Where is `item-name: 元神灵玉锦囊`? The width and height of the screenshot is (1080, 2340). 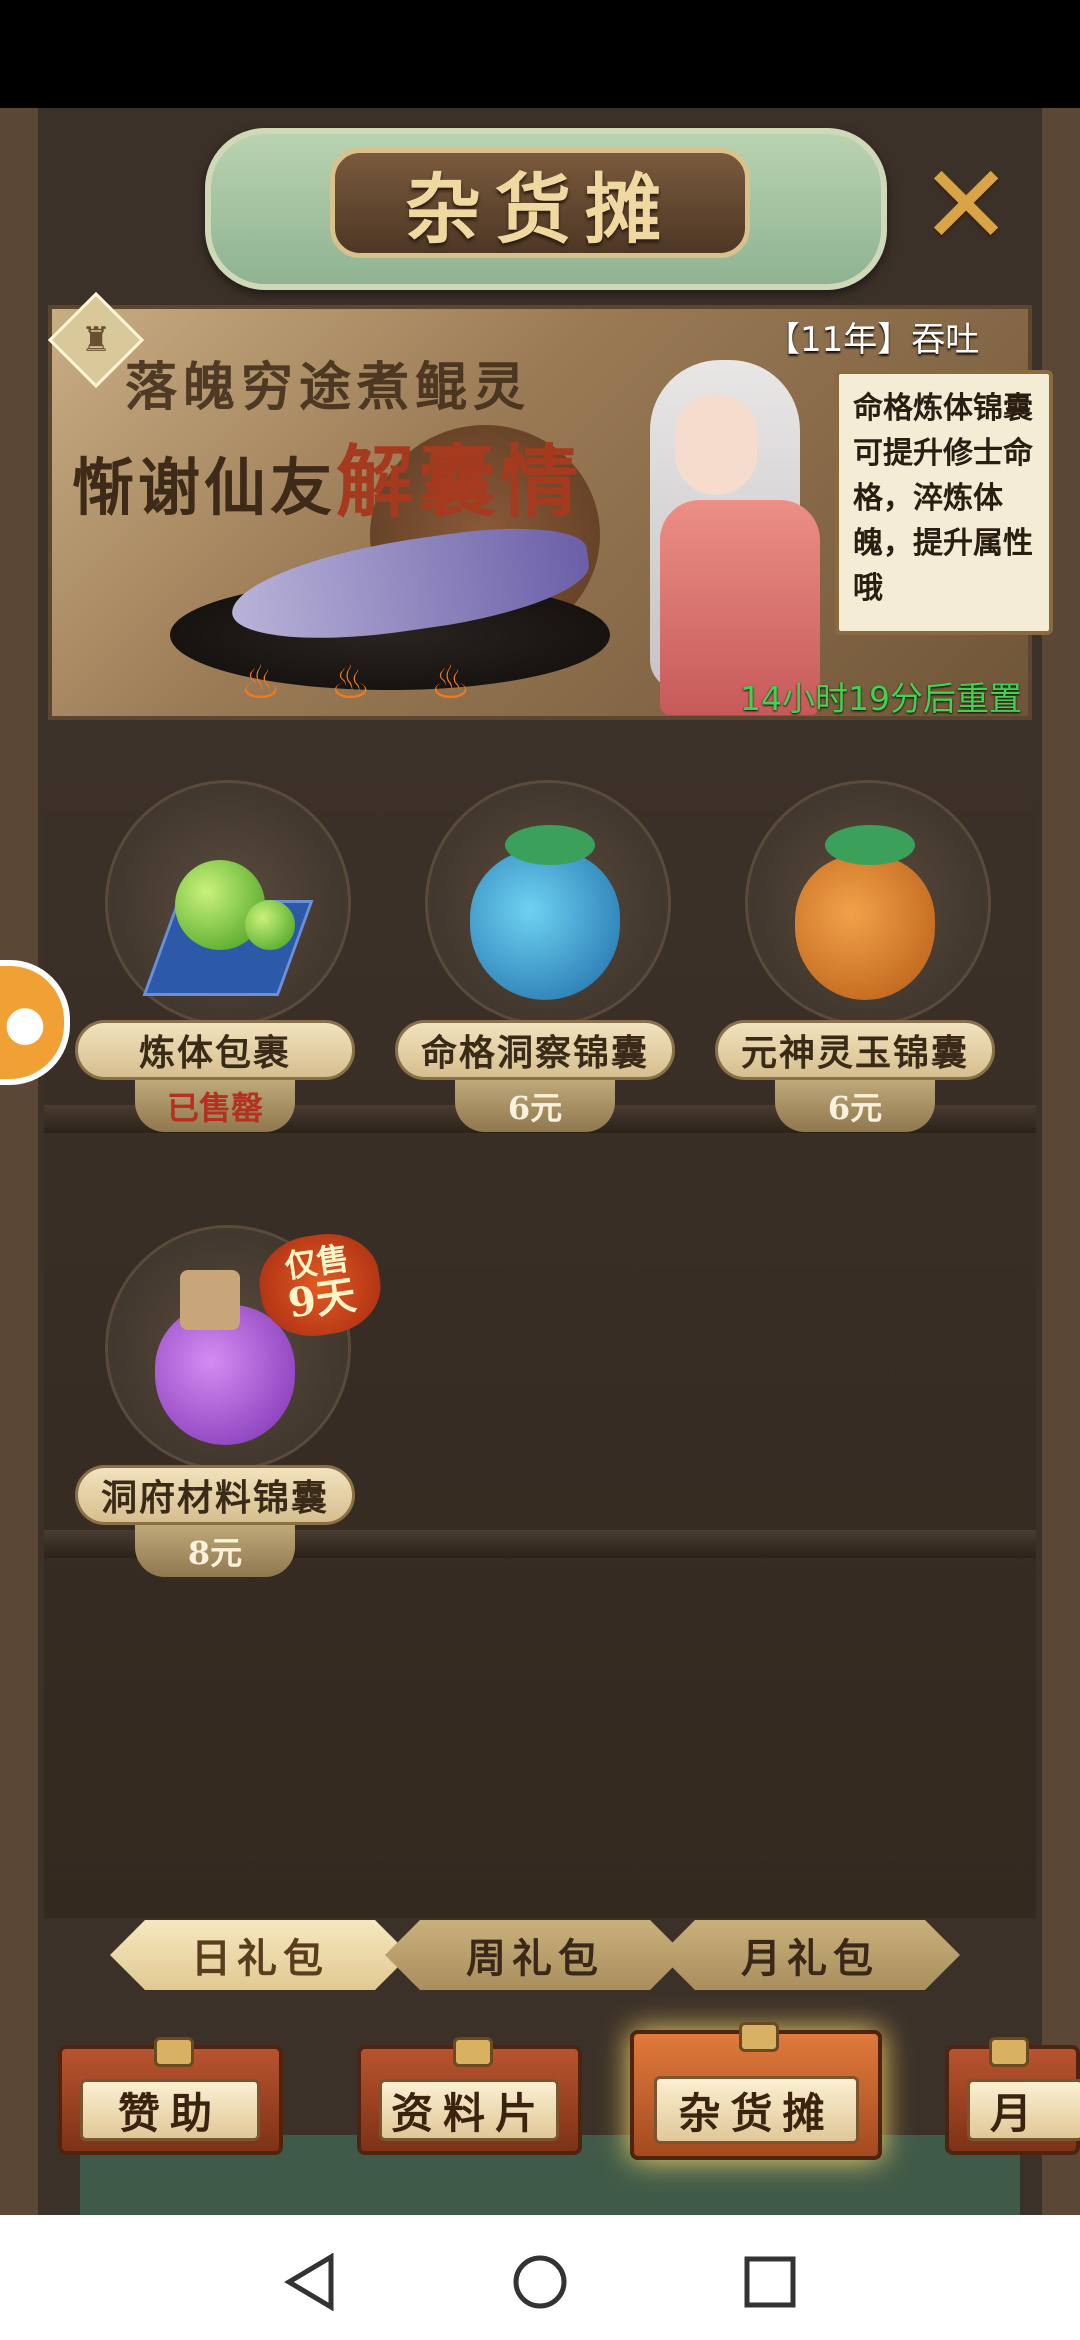
item-name: 元神灵玉锦囊 is located at coordinates (855, 1050).